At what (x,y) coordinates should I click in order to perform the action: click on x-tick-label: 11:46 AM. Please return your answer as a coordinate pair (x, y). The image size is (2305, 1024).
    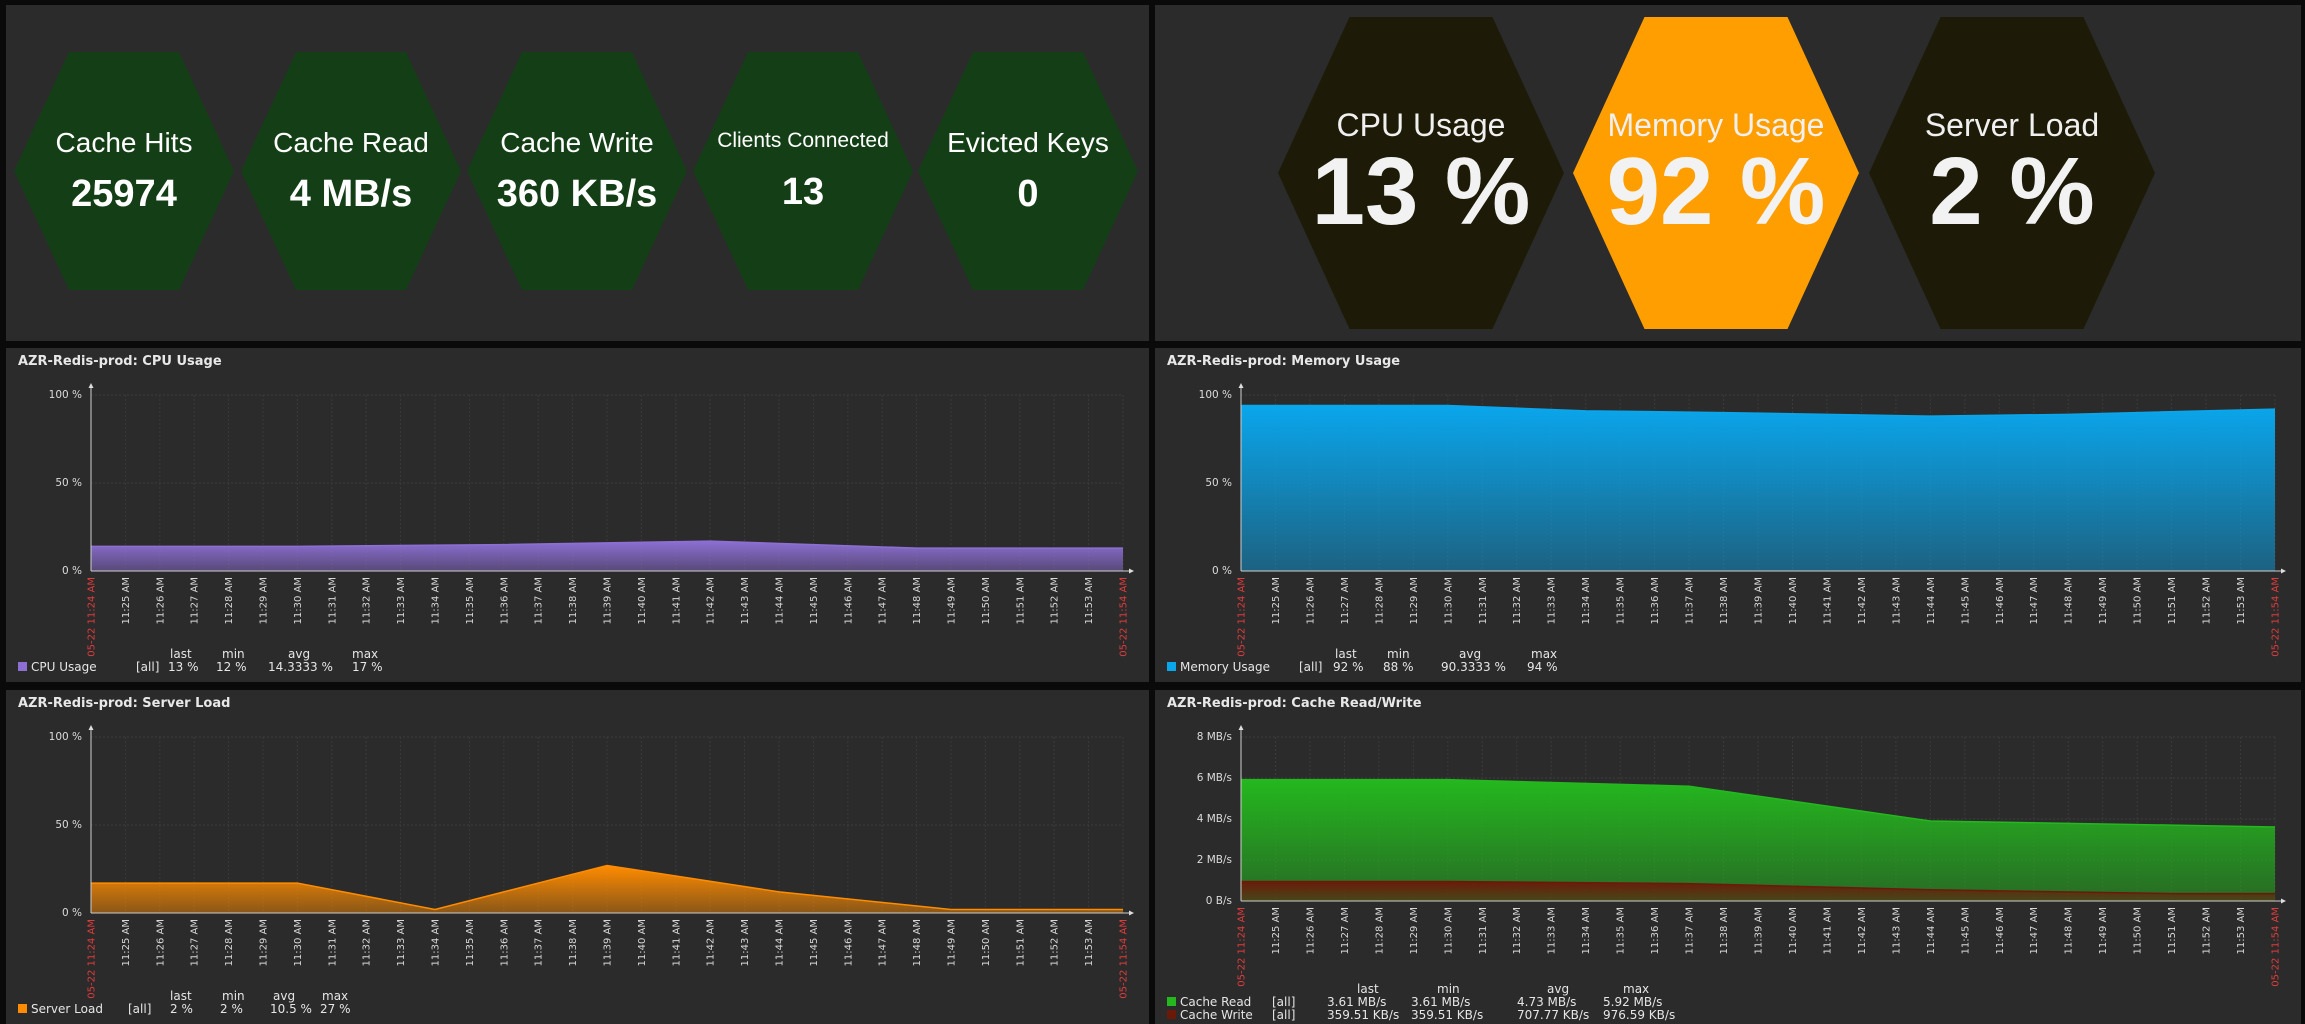
    Looking at the image, I should click on (2000, 600).